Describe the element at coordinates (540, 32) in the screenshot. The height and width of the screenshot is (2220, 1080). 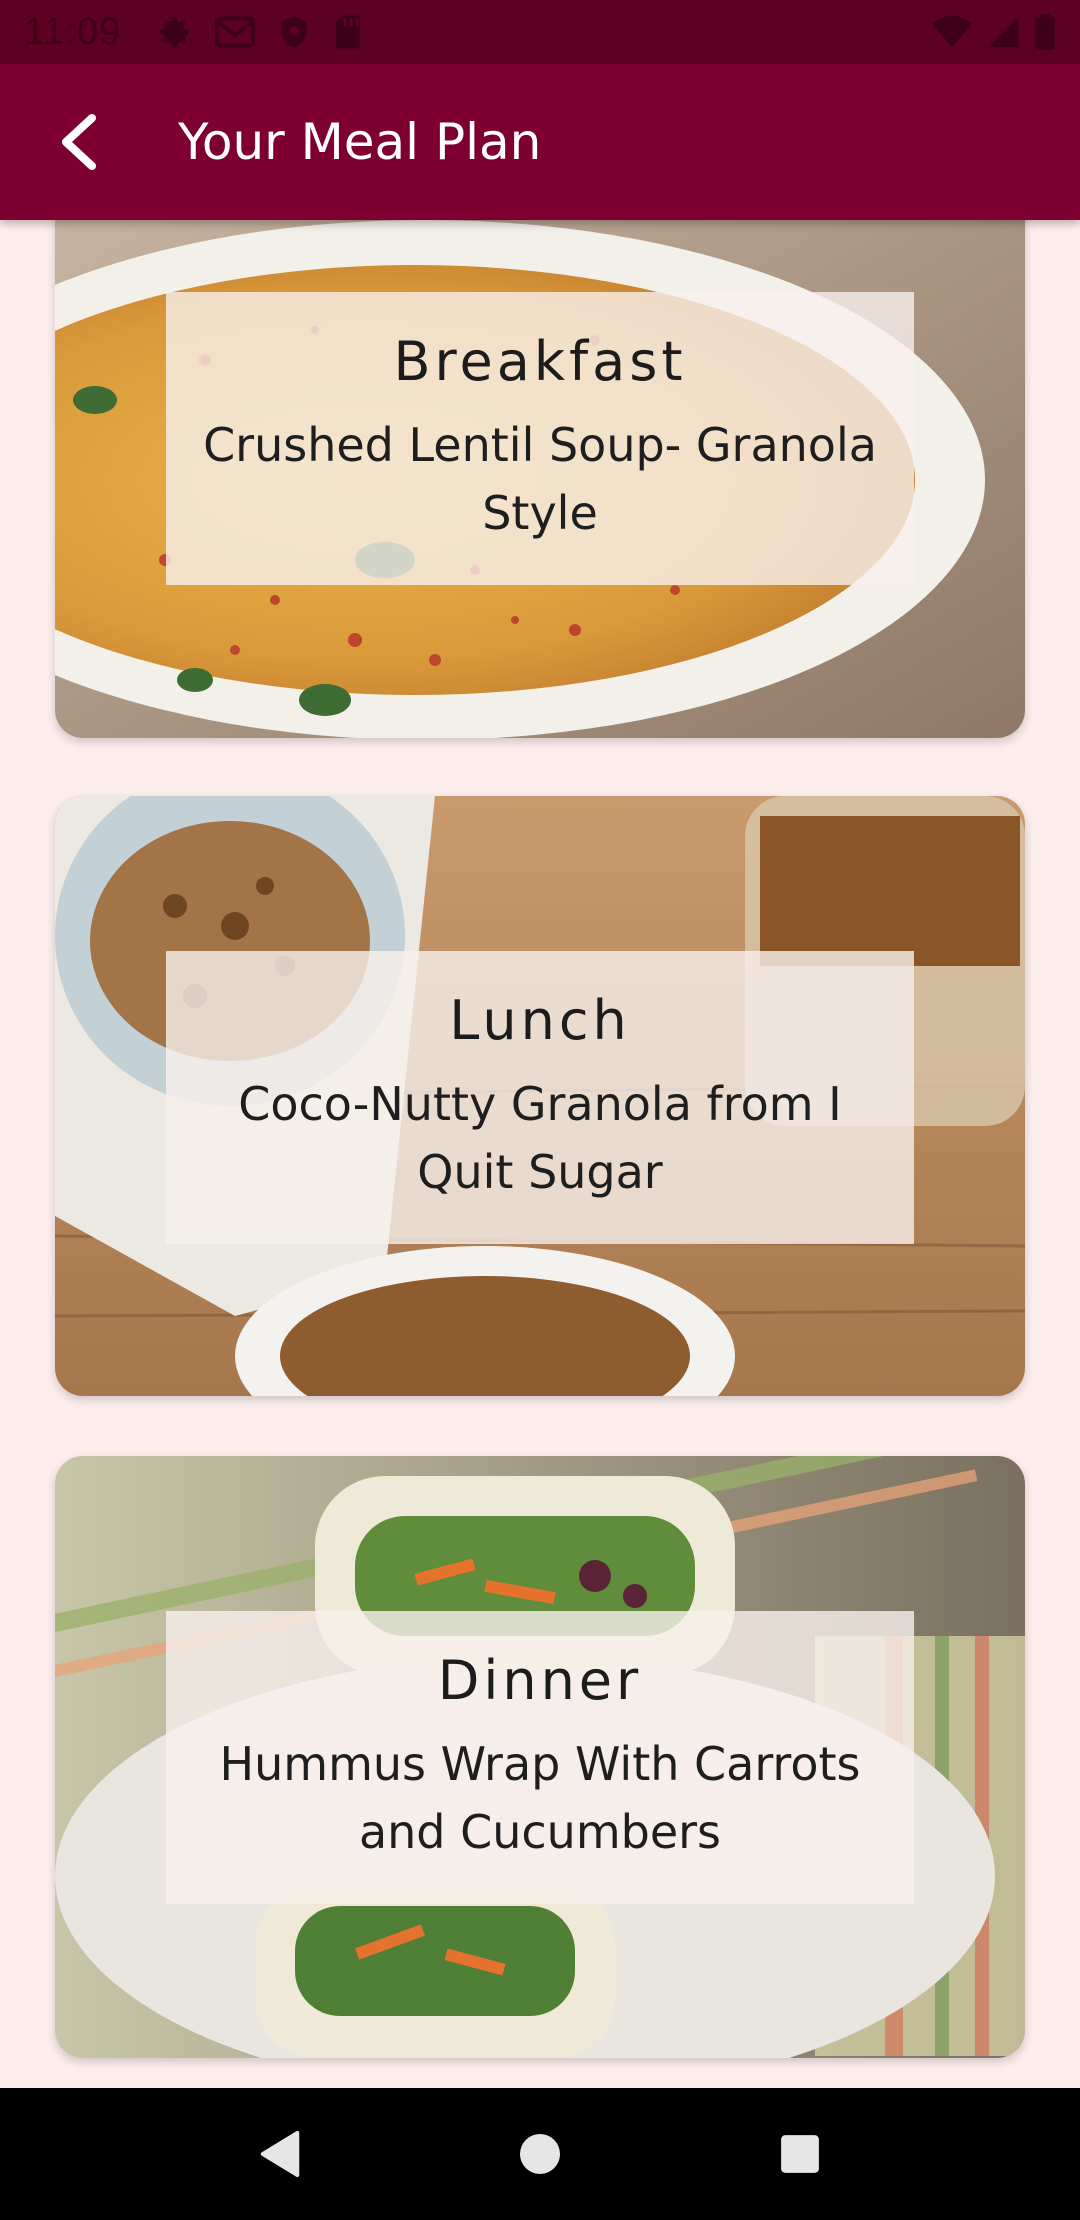
I see `status-bar: 11:09` at that location.